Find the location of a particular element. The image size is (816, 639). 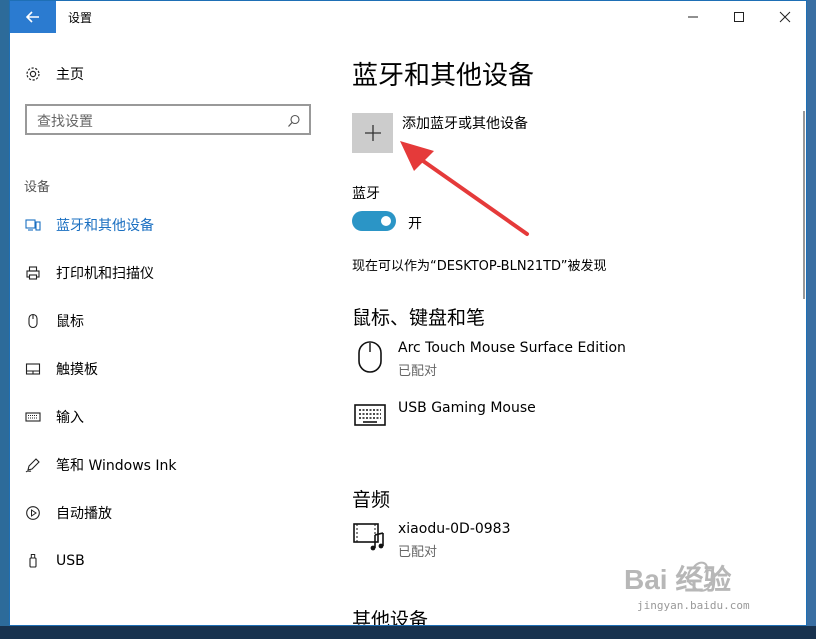

device-name: USB Gaming Mouse is located at coordinates (467, 408).